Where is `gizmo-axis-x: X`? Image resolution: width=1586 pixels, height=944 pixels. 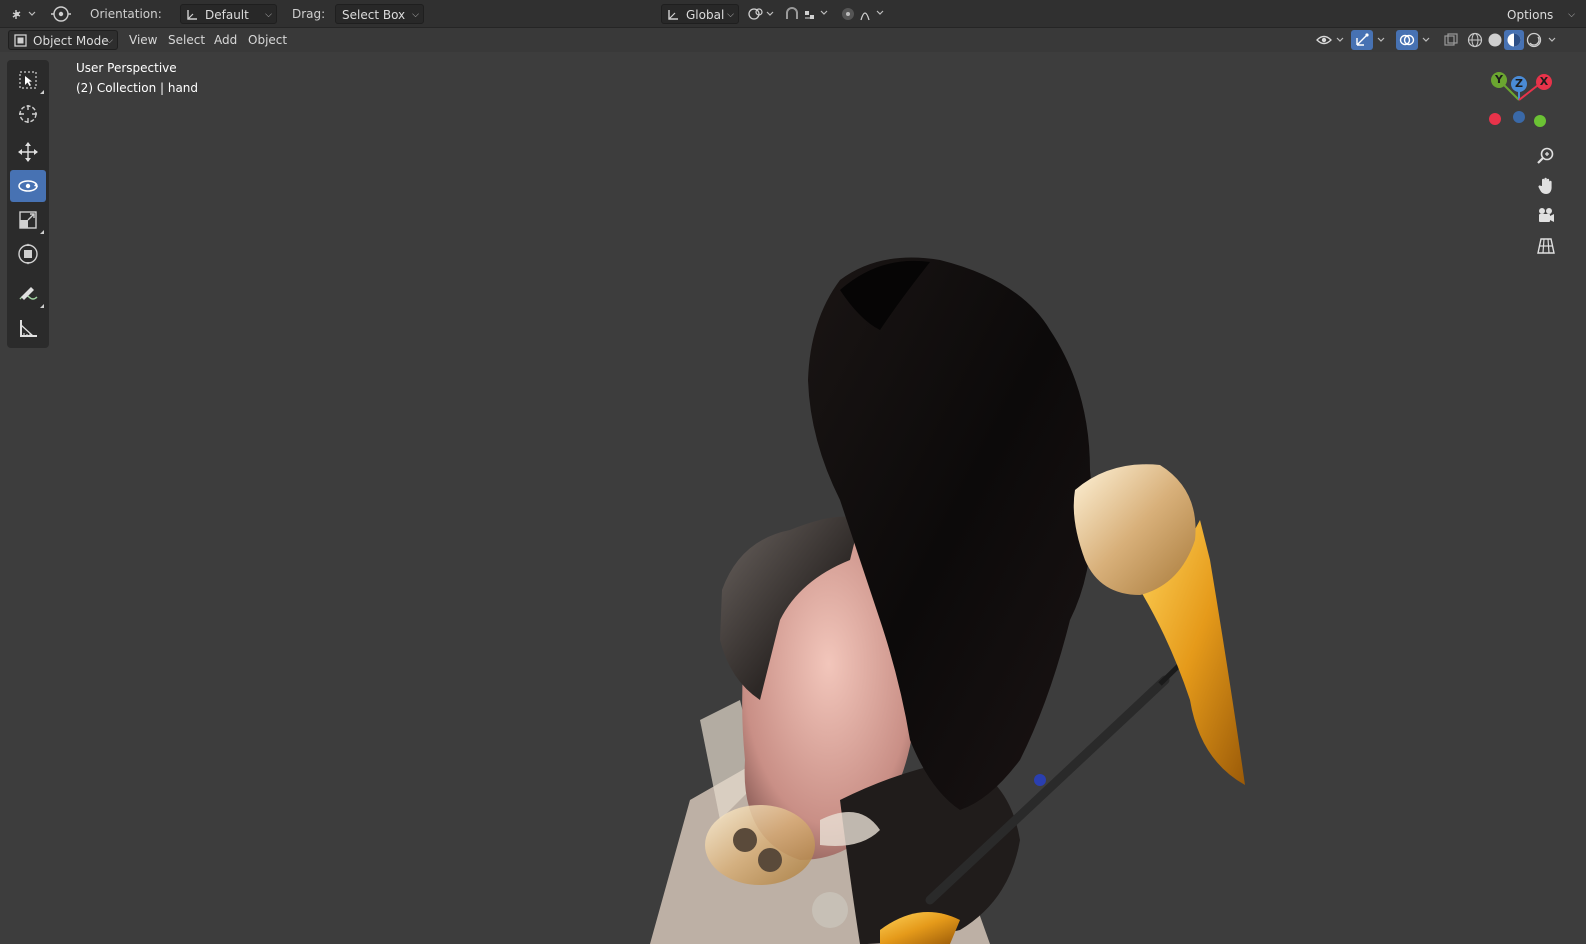
gizmo-axis-x: X is located at coordinates (1544, 82).